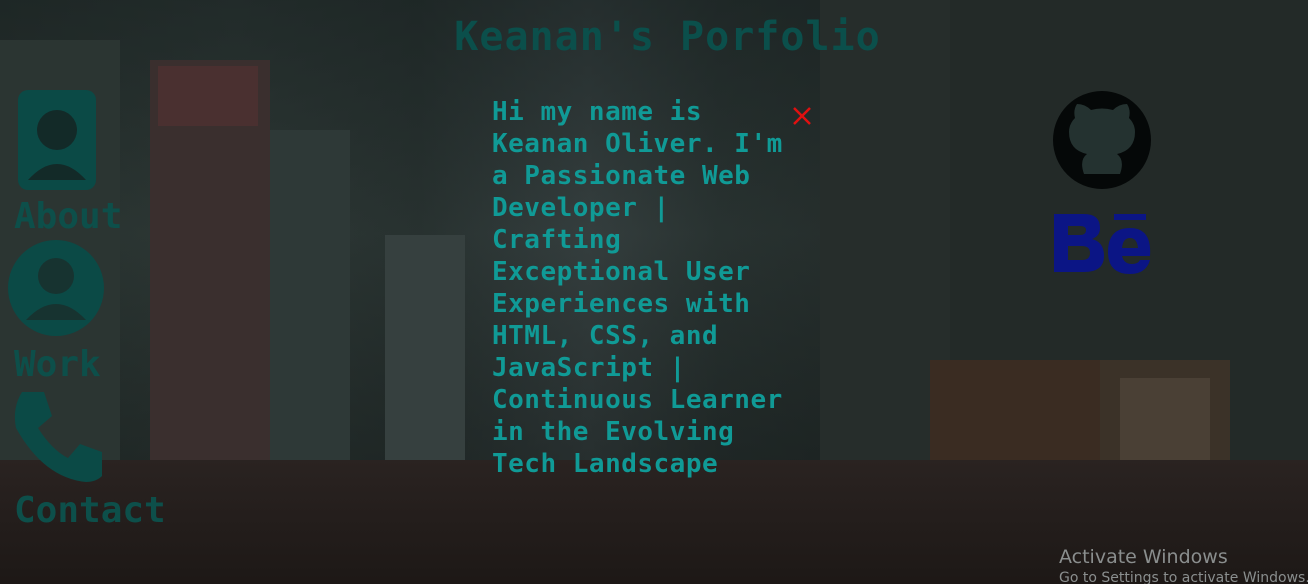  What do you see at coordinates (68, 216) in the screenshot?
I see `nav-label-about: About` at bounding box center [68, 216].